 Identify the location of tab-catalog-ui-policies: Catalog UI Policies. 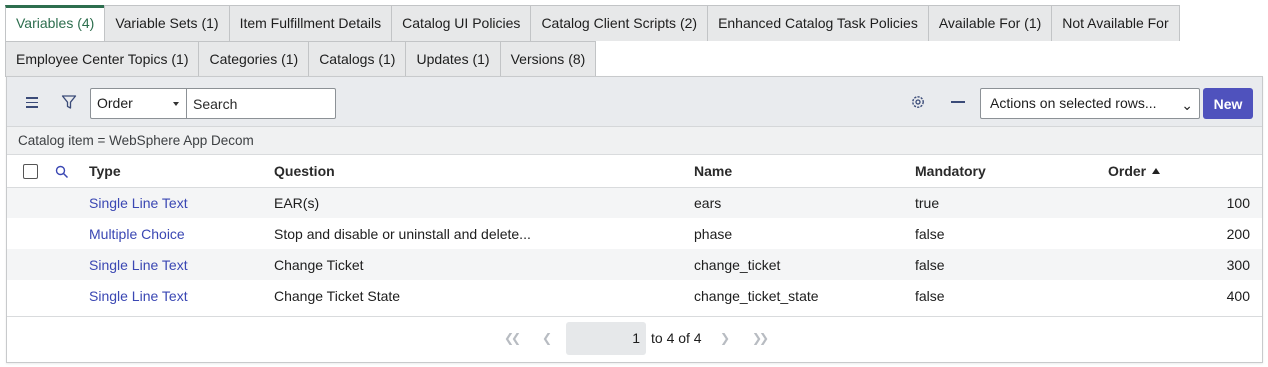
(461, 23).